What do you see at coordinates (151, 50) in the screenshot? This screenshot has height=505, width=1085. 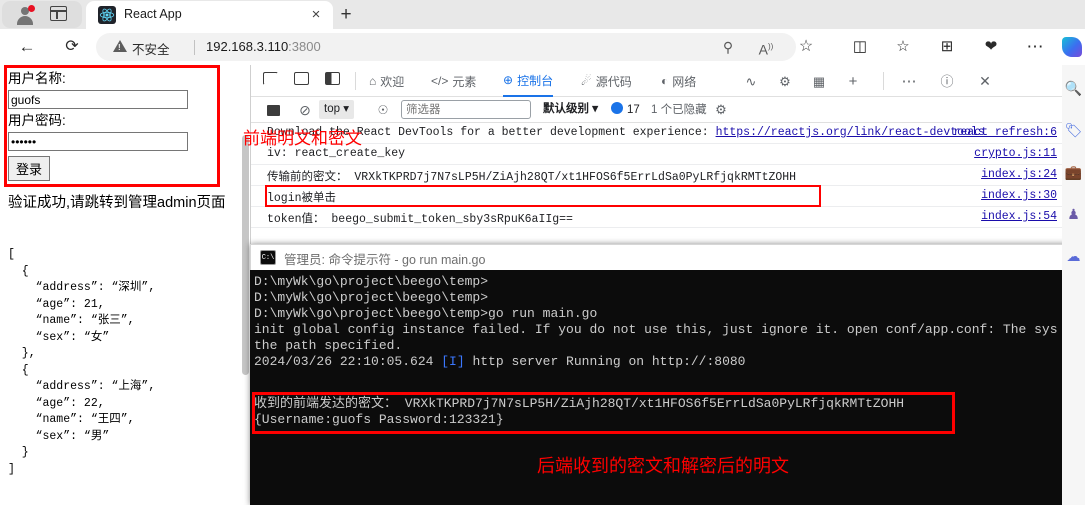 I see `security-status-label: 不安全` at bounding box center [151, 50].